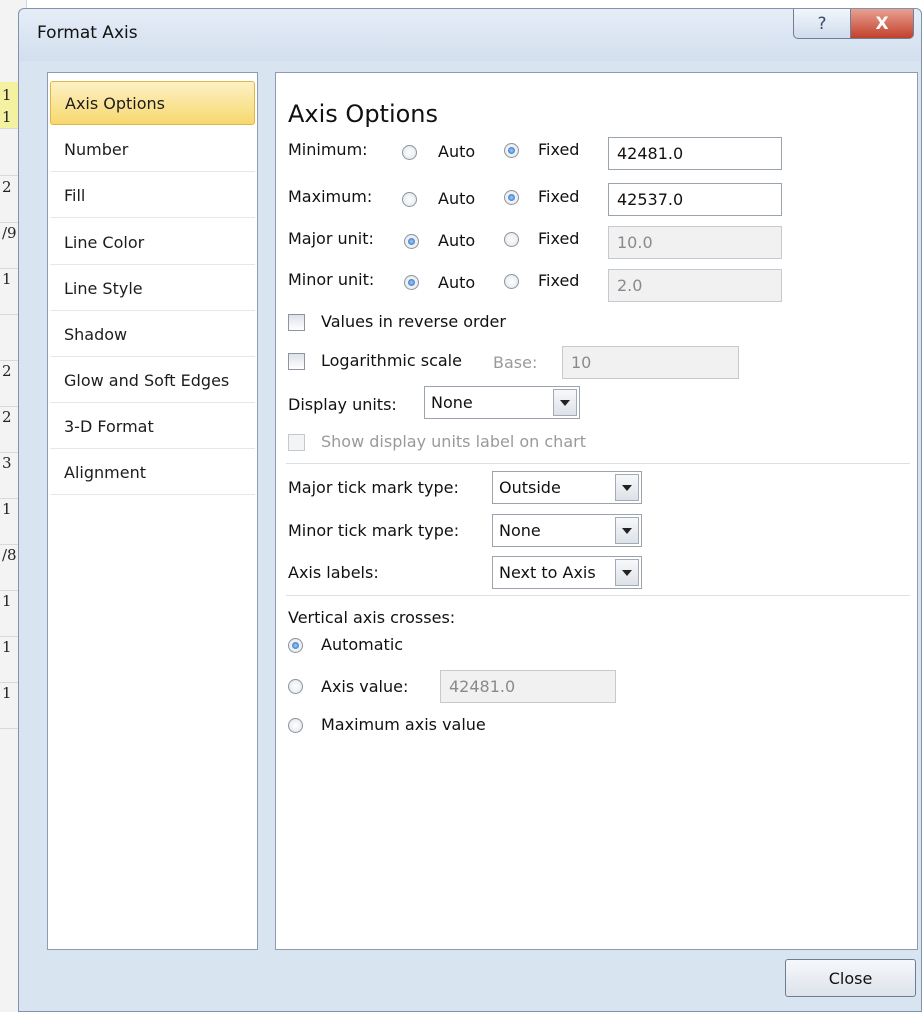 The height and width of the screenshot is (1012, 922). I want to click on panel-title: Axis Options, so click(363, 114).